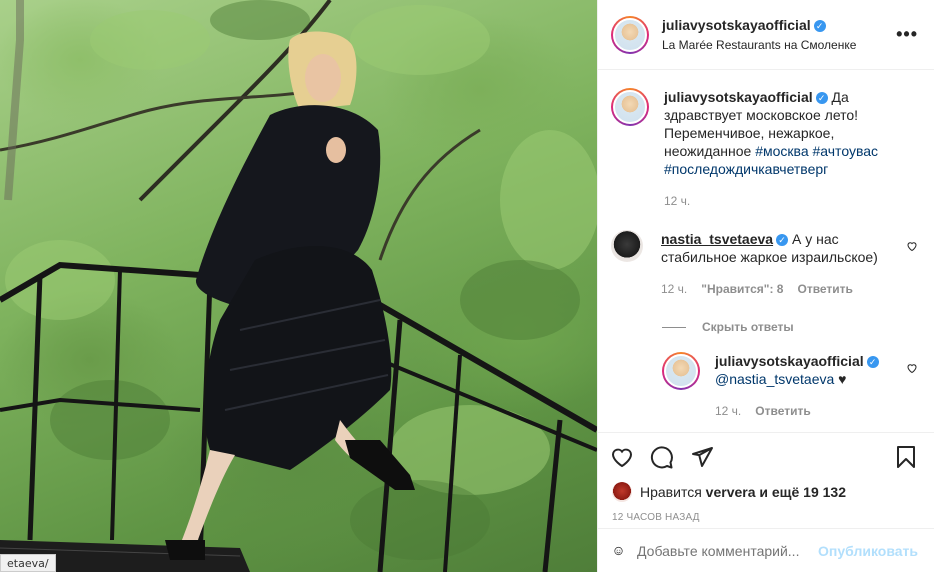 The image size is (934, 572). Describe the element at coordinates (677, 201) in the screenshot. I see `caption-time: 12 ч.` at that location.